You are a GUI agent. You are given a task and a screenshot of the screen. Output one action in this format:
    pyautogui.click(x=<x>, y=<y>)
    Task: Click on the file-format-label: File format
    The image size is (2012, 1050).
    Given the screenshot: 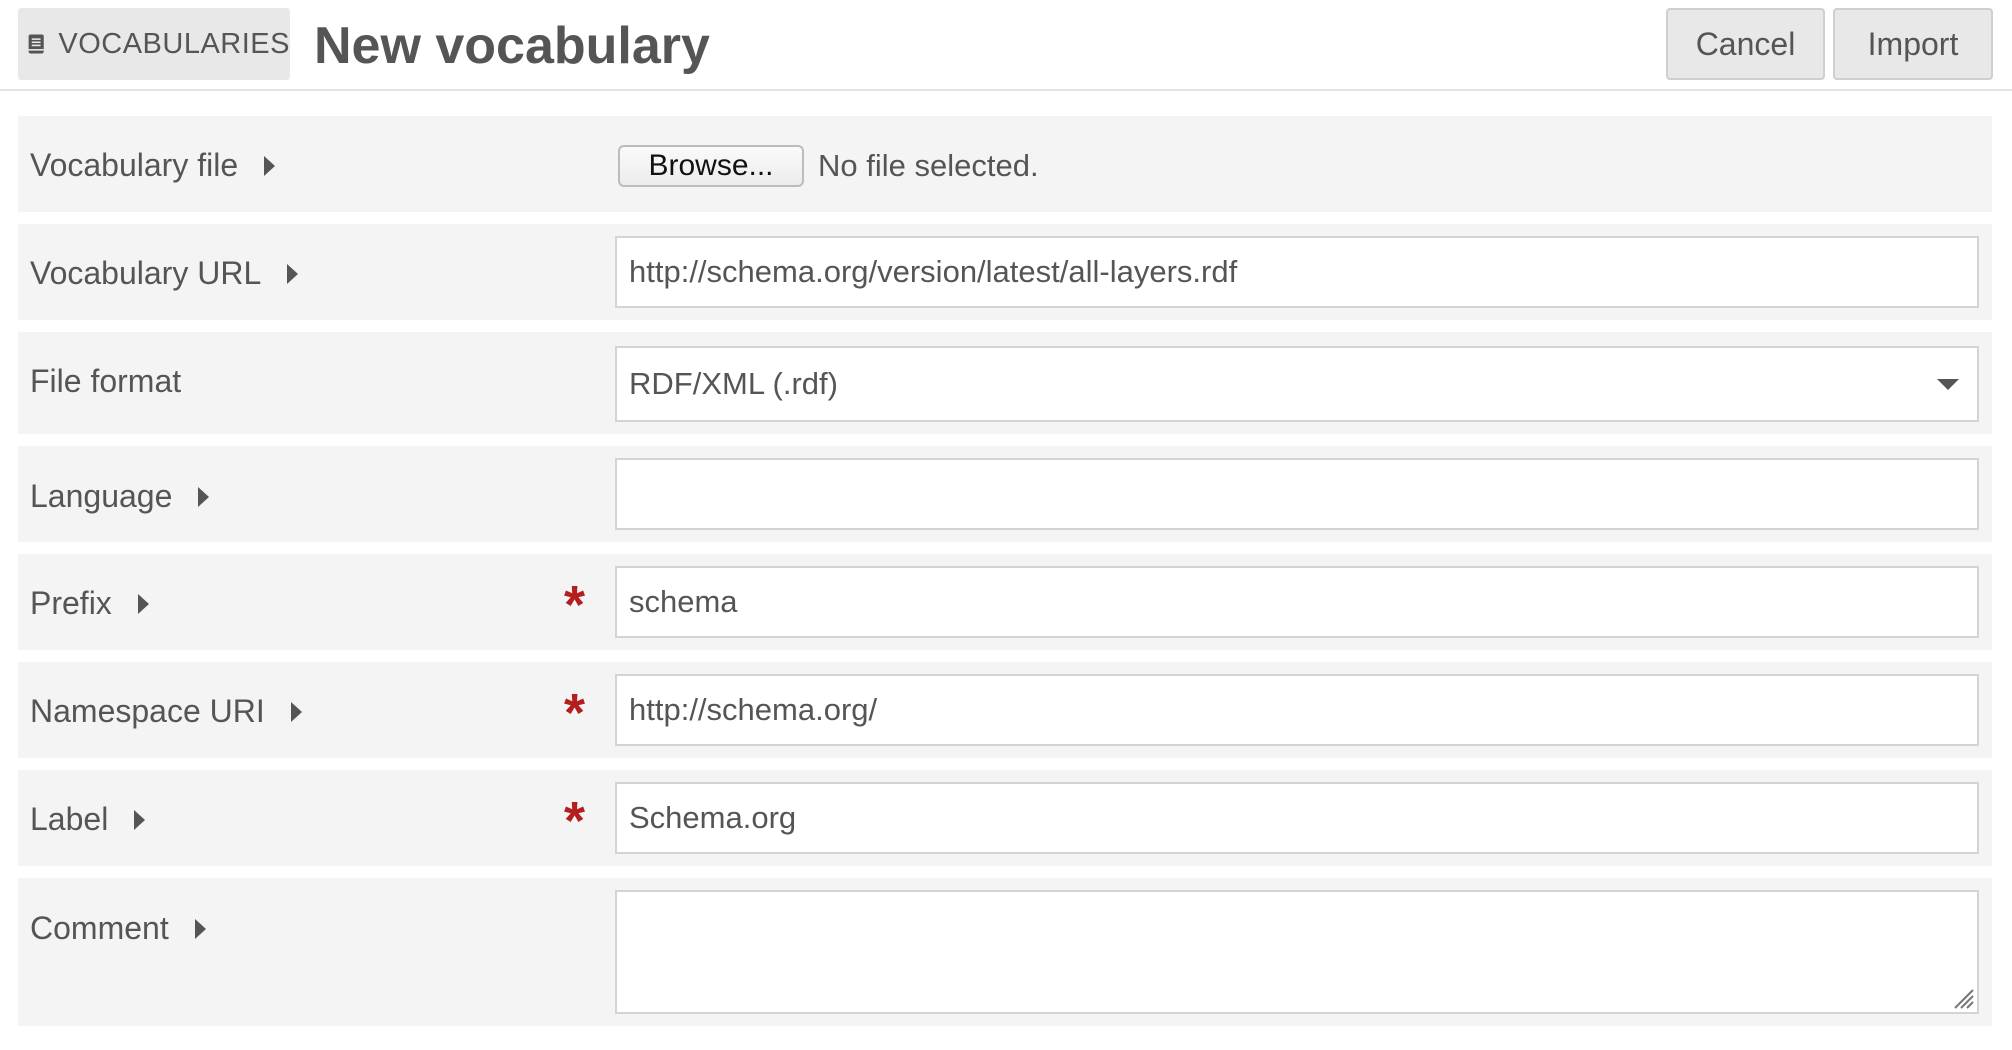 What is the action you would take?
    pyautogui.click(x=106, y=381)
    